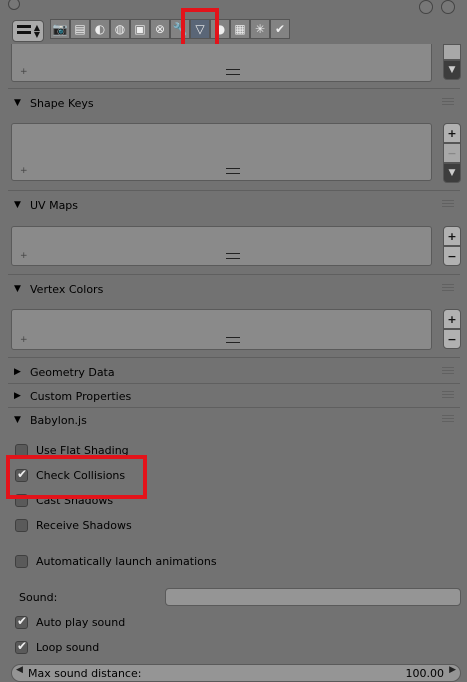 The width and height of the screenshot is (467, 682). Describe the element at coordinates (76, 477) in the screenshot. I see `highlight-box-check-collisions` at that location.